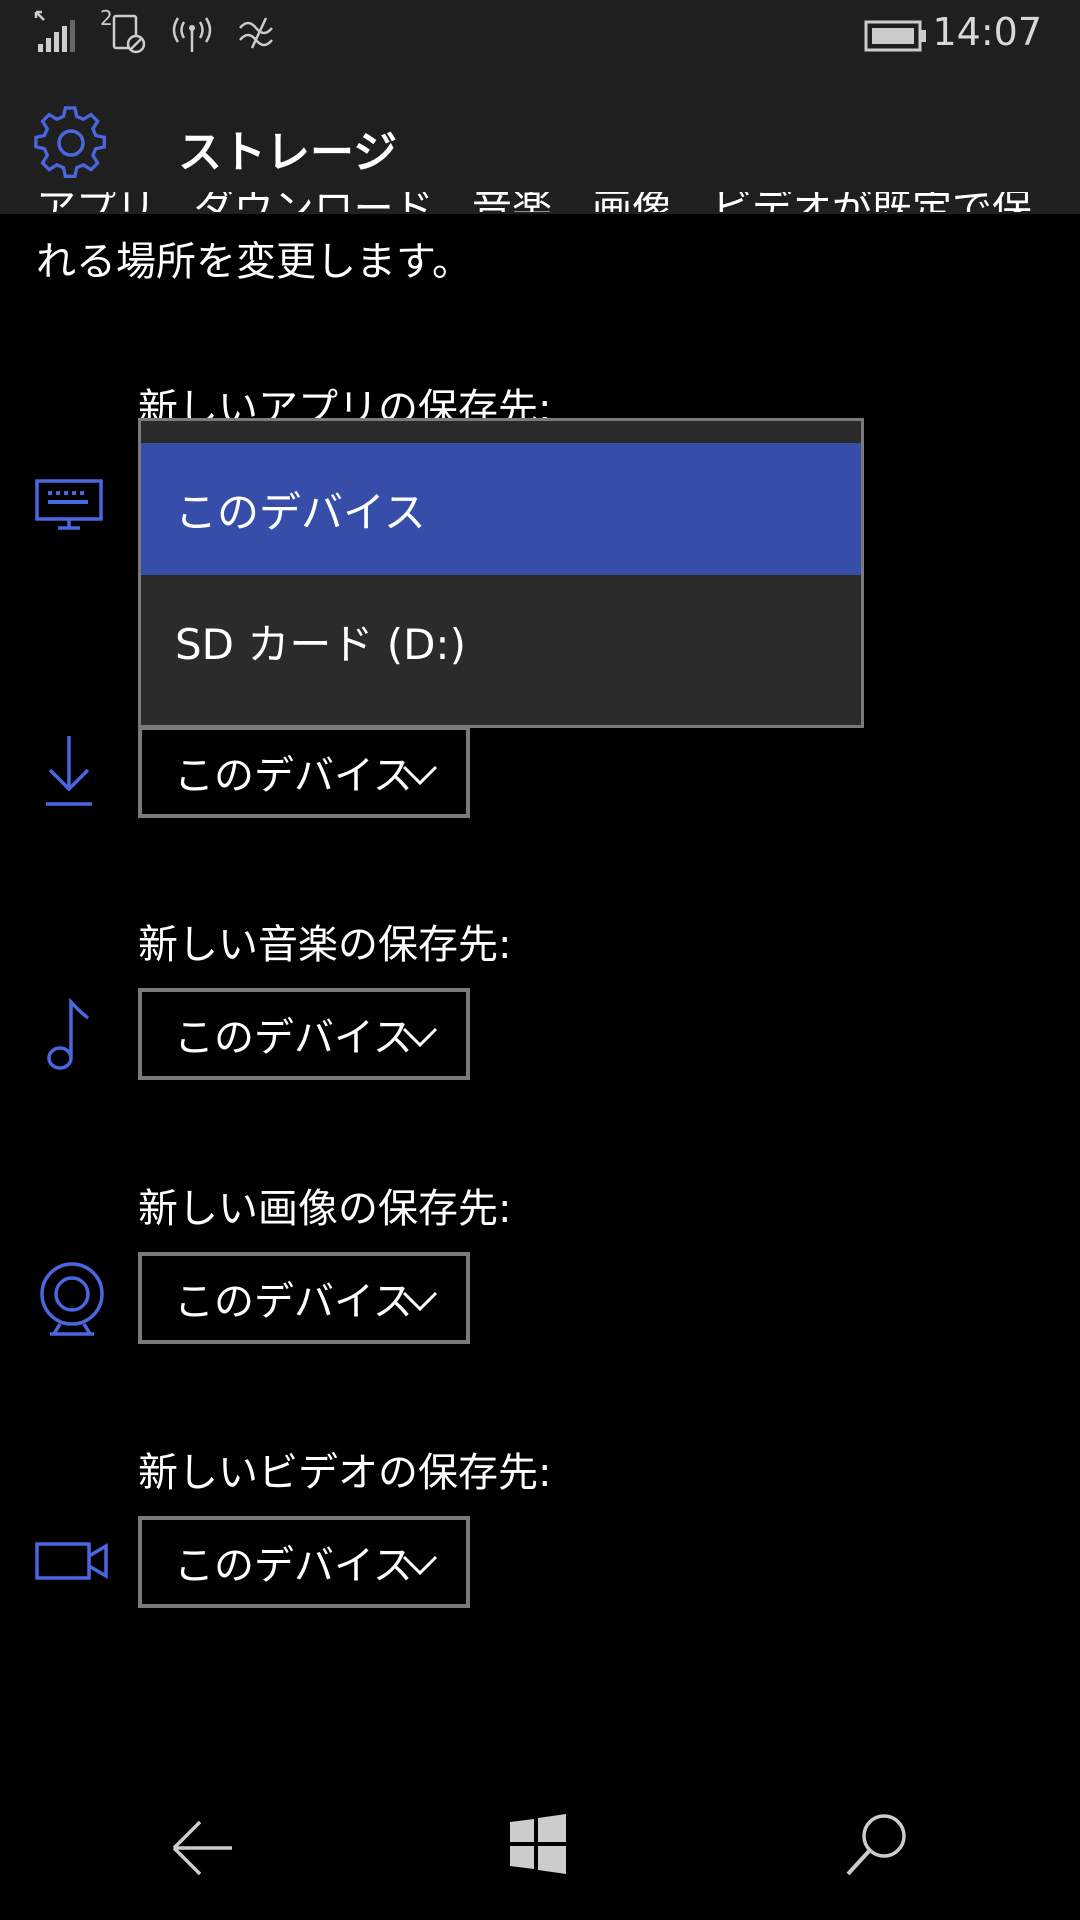 The height and width of the screenshot is (1920, 1080). I want to click on videos-save-label: 新しいビデオの保存先:, so click(345, 1473).